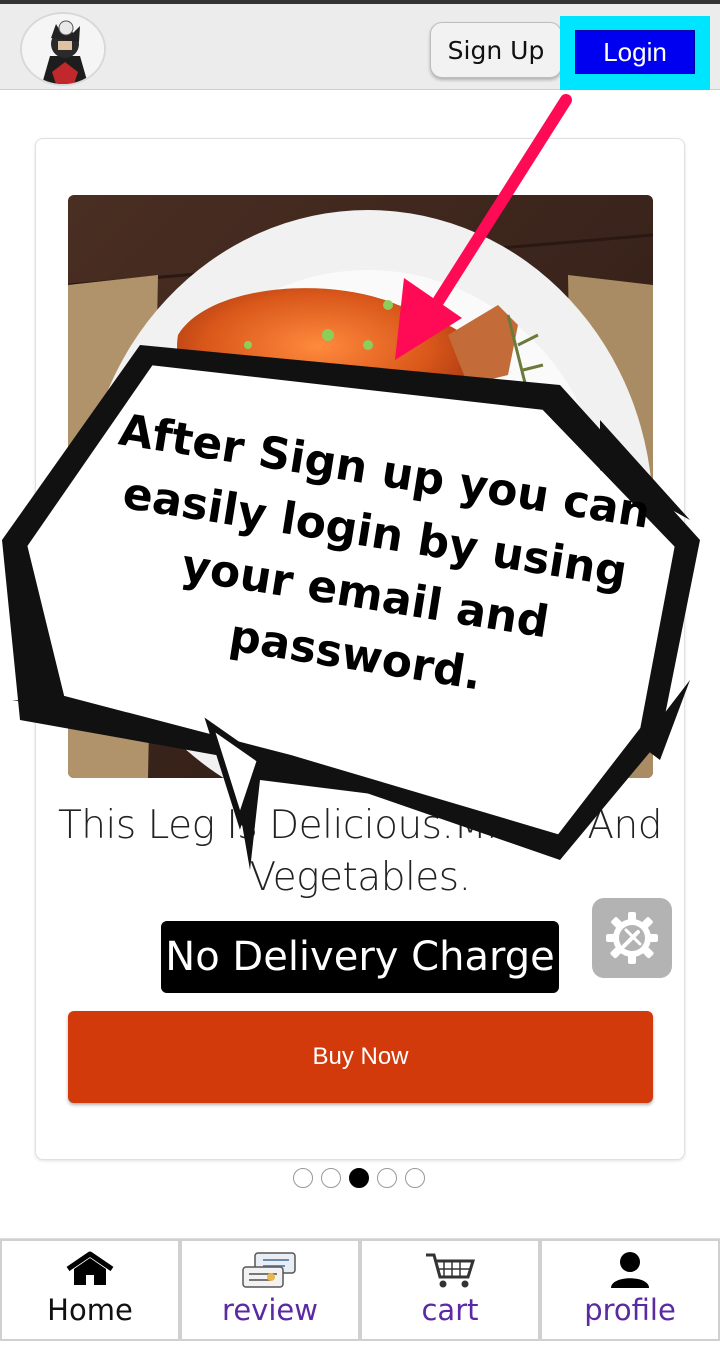 This screenshot has width=720, height=1345. What do you see at coordinates (630, 1270) in the screenshot?
I see `person-icon` at bounding box center [630, 1270].